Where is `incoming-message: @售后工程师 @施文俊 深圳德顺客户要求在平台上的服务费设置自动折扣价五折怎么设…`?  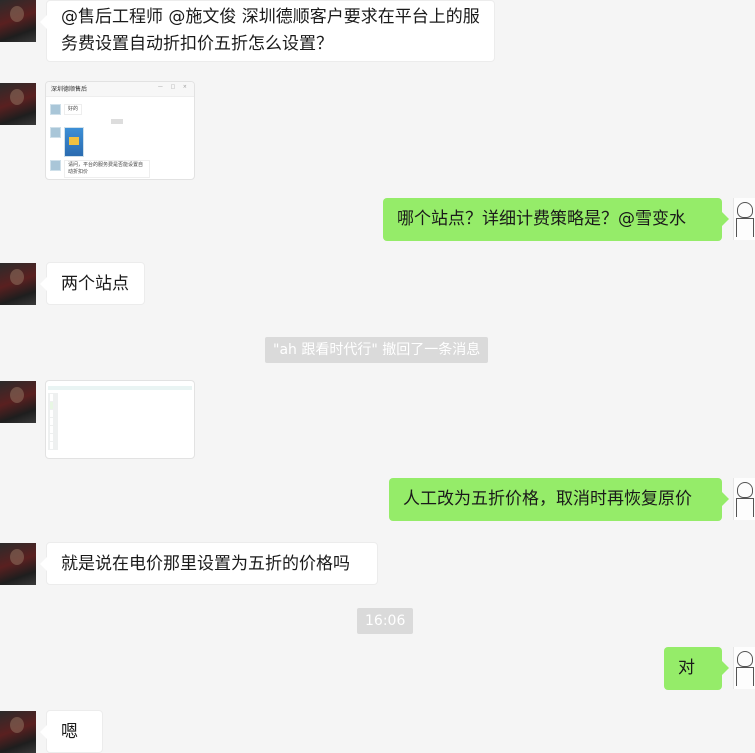 incoming-message: @售后工程师 @施文俊 深圳德顺客户要求在平台上的服务费设置自动折扣价五折怎么设… is located at coordinates (267, 31).